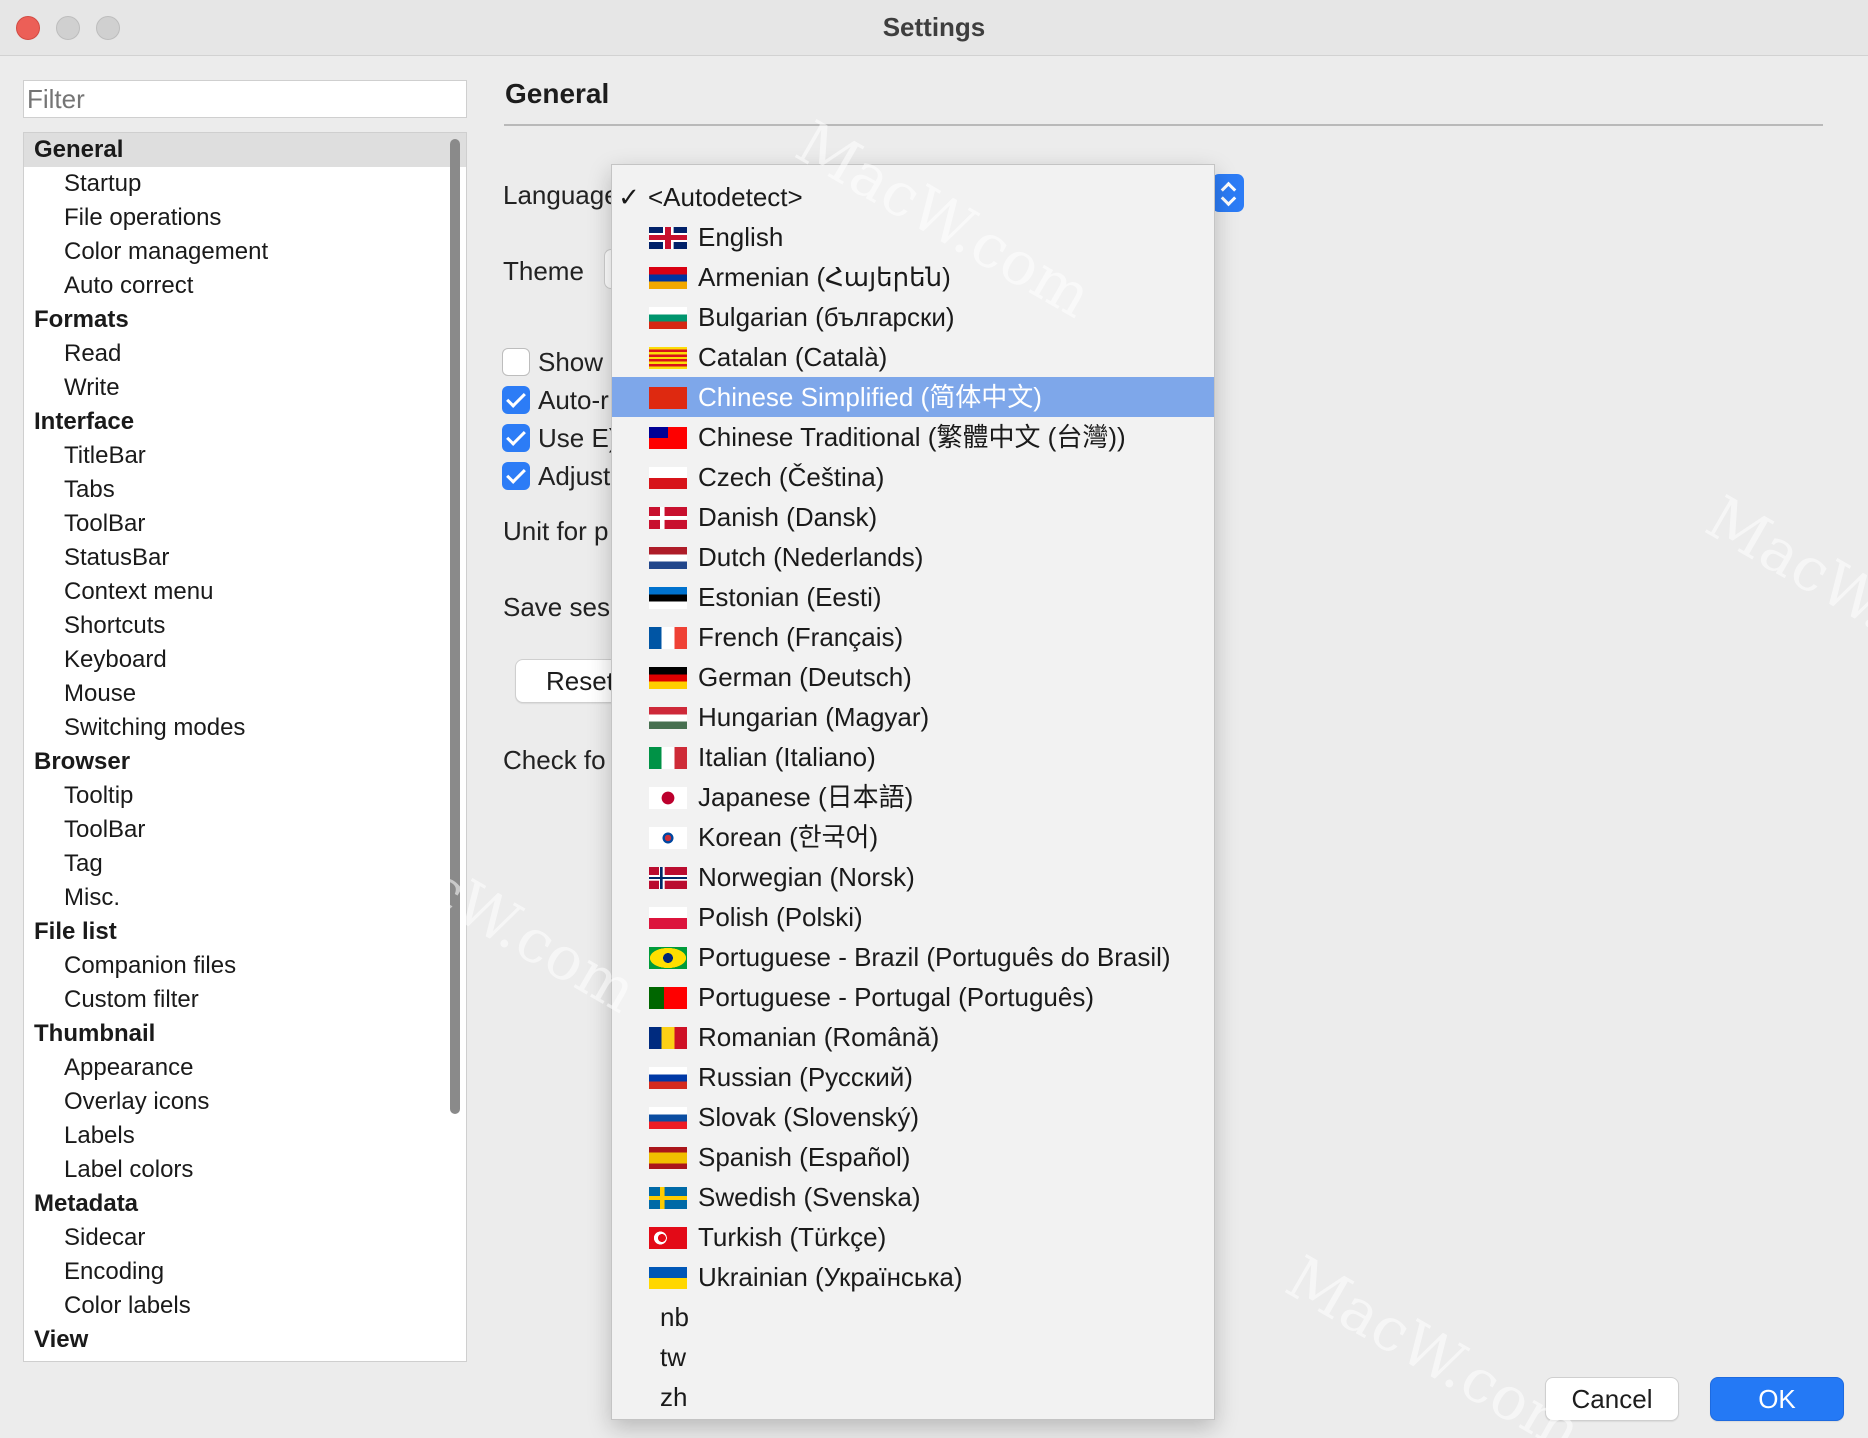 The width and height of the screenshot is (1868, 1438). I want to click on language-option-hungarian: Hungarian (Magyar), so click(913, 717).